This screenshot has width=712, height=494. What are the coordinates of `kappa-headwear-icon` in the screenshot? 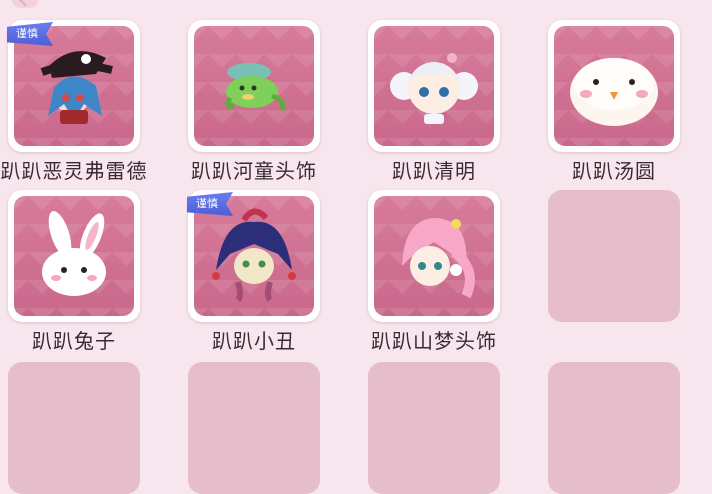 It's located at (255, 87).